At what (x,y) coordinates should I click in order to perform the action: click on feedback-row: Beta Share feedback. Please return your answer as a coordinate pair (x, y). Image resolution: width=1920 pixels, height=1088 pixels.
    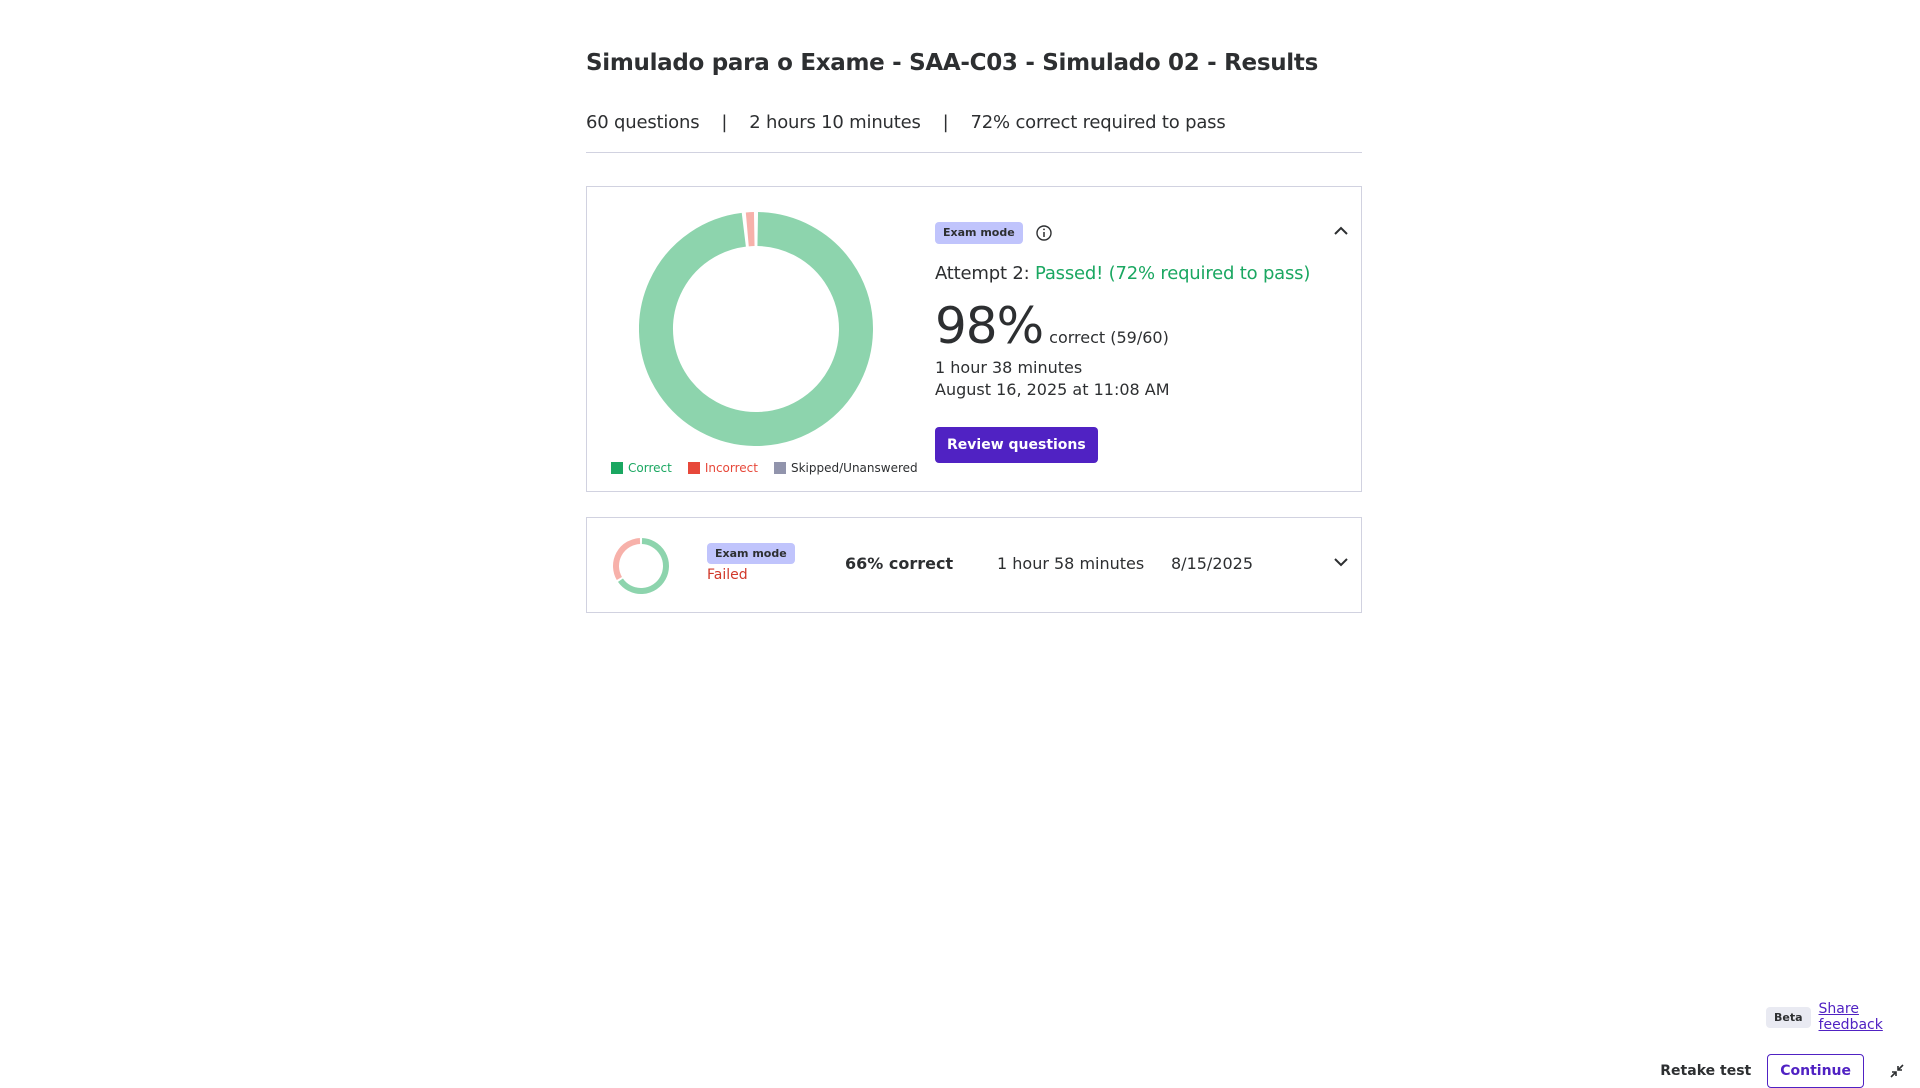
    Looking at the image, I should click on (1843, 1017).